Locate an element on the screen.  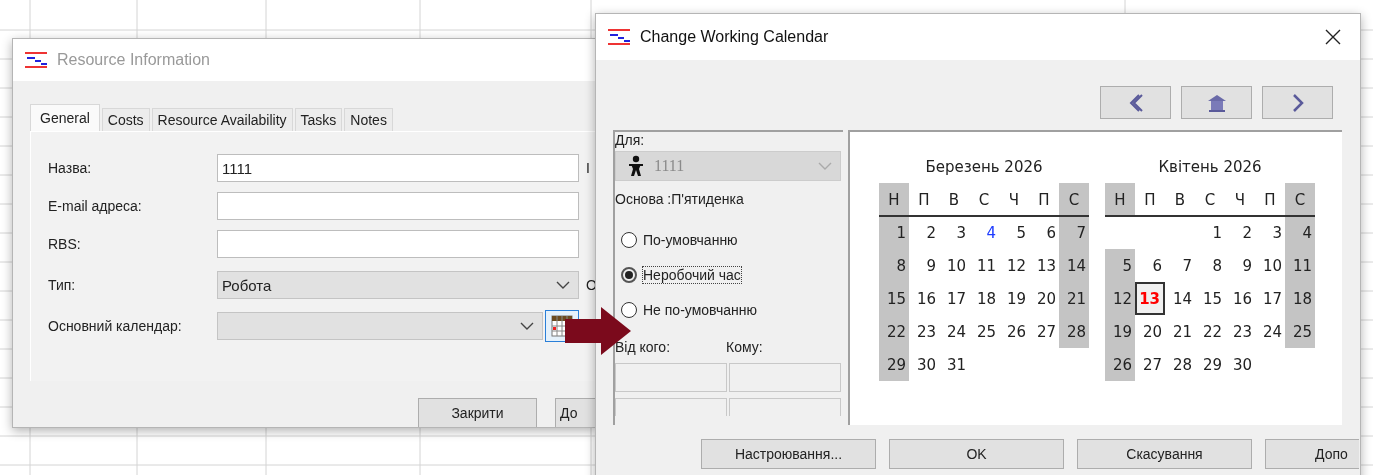
home-button is located at coordinates (1216, 102).